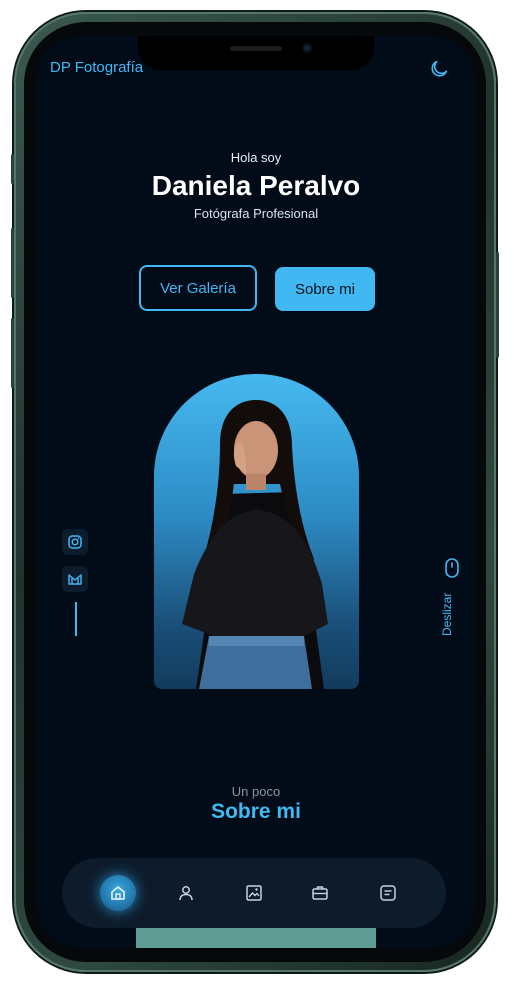 The image size is (514, 984). Describe the element at coordinates (448, 611) in the screenshot. I see `scroll-label: Deslizar` at that location.